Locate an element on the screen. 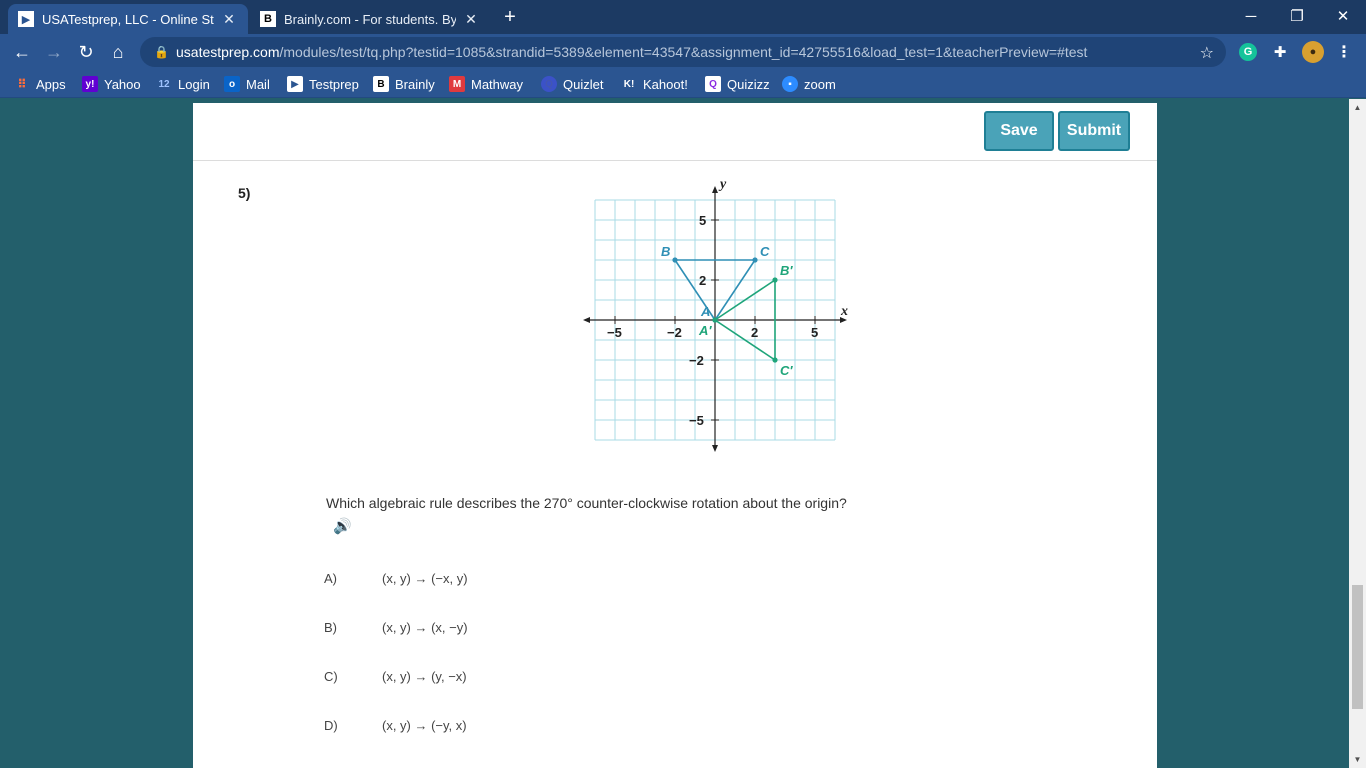 This screenshot has width=1366, height=768. tab-brainly: B Brainly.com - For students. By stu ✕ is located at coordinates (370, 19).